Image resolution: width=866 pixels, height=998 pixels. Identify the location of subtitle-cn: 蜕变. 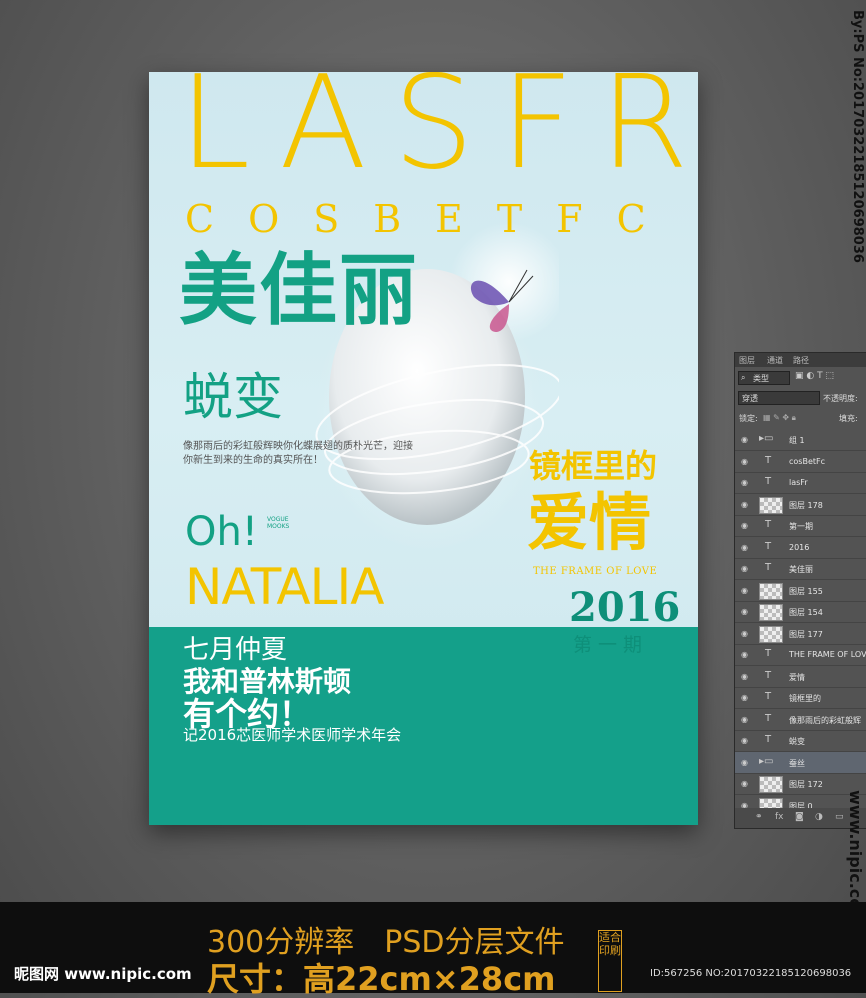
(233, 397).